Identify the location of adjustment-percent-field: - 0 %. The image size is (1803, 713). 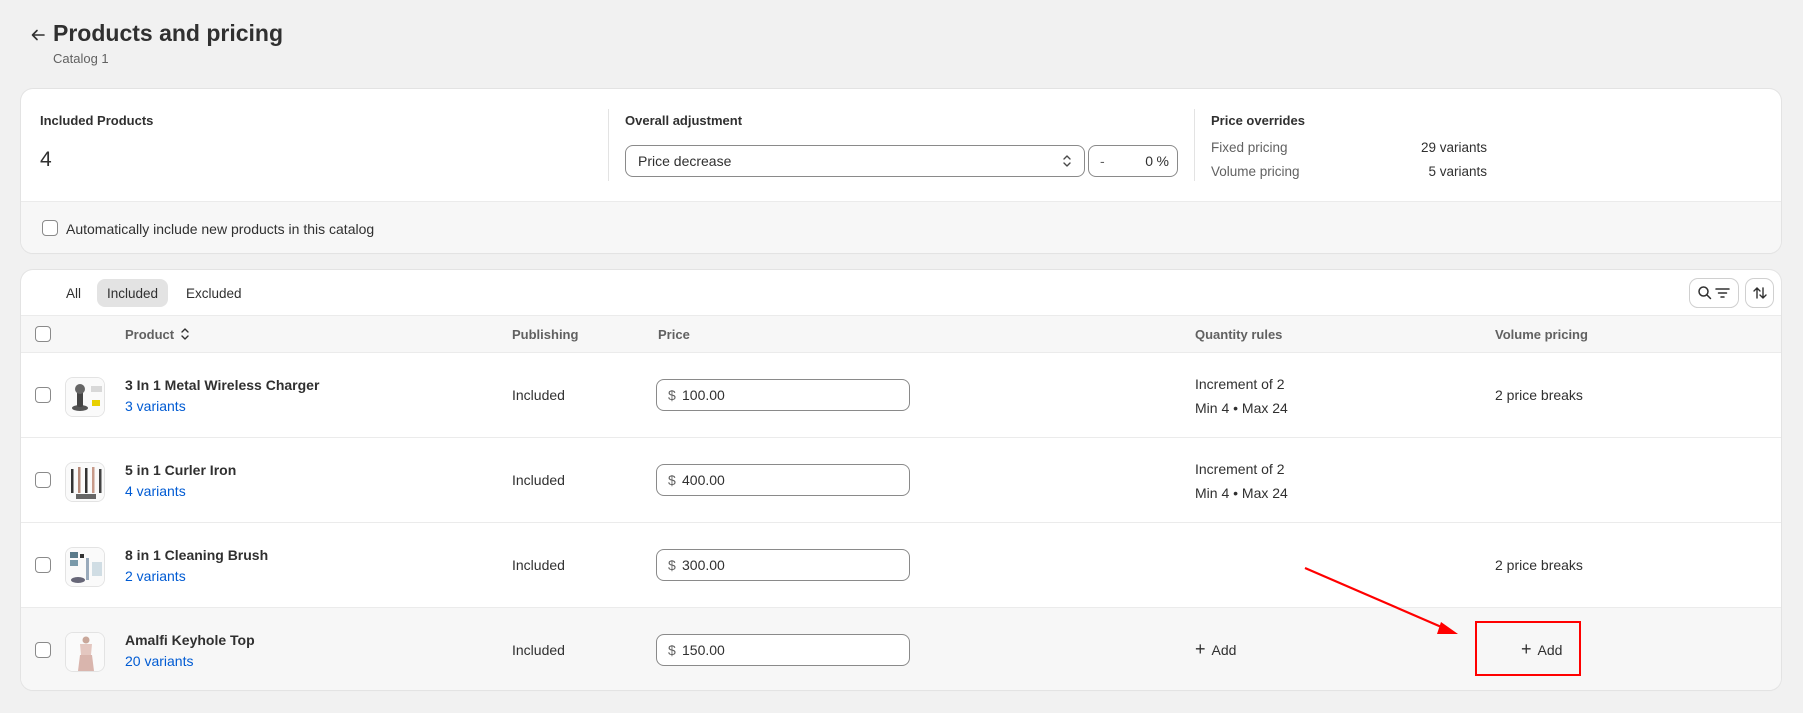
(1133, 161).